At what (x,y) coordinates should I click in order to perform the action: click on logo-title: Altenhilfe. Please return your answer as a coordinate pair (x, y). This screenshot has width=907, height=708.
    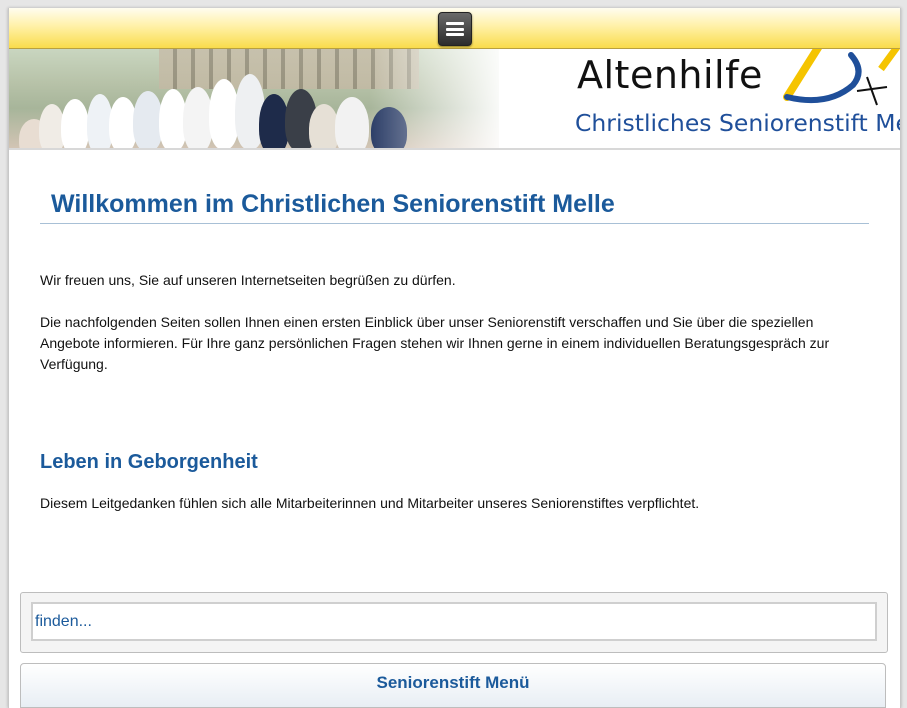
    Looking at the image, I should click on (670, 75).